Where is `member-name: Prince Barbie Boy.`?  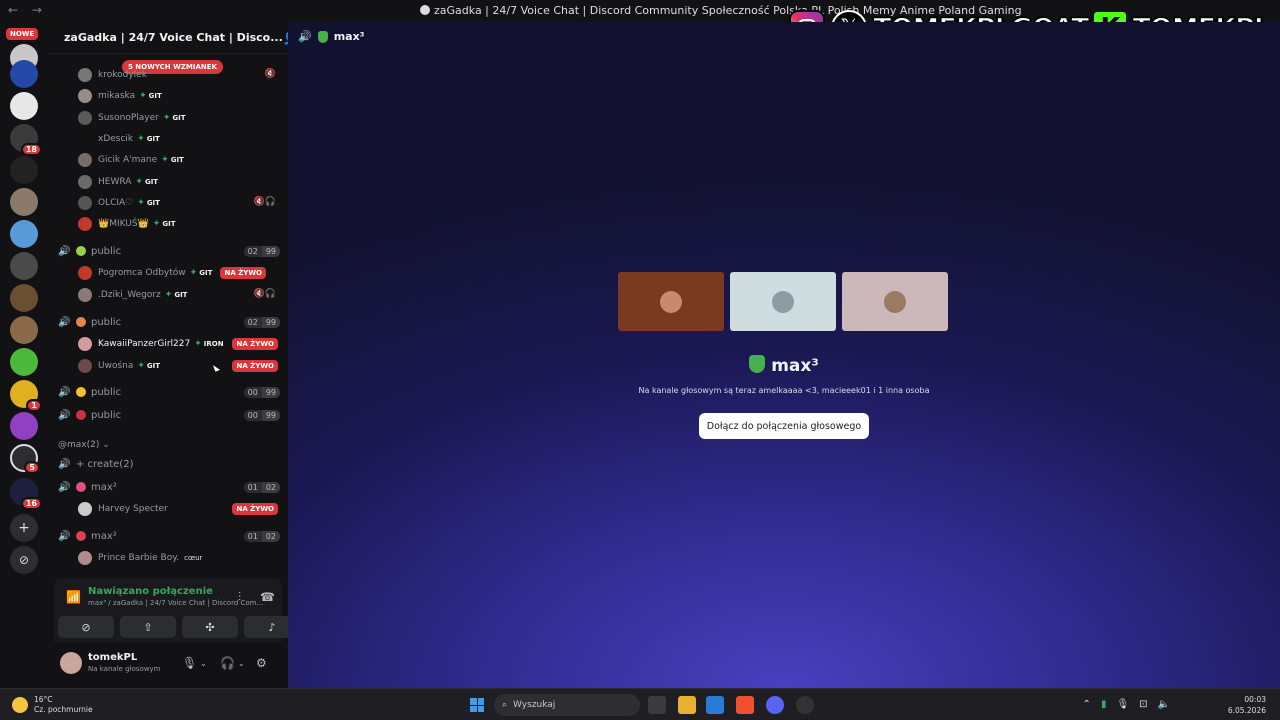
member-name: Prince Barbie Boy. is located at coordinates (139, 558).